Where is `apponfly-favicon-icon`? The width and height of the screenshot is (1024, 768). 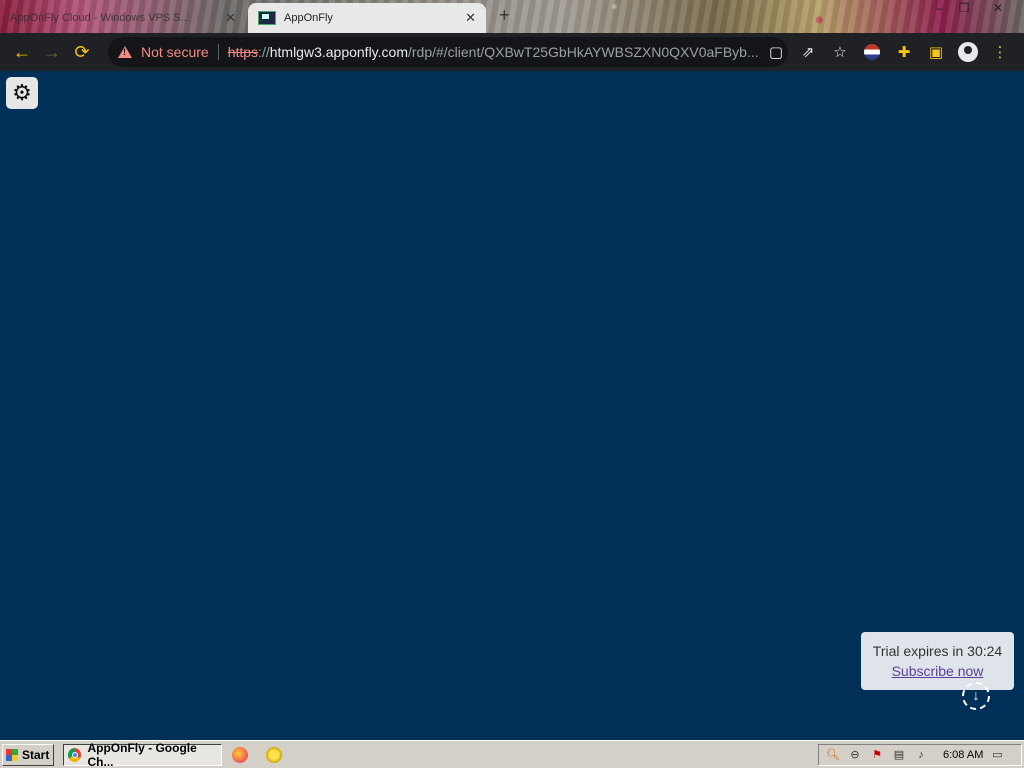
apponfly-favicon-icon is located at coordinates (267, 18).